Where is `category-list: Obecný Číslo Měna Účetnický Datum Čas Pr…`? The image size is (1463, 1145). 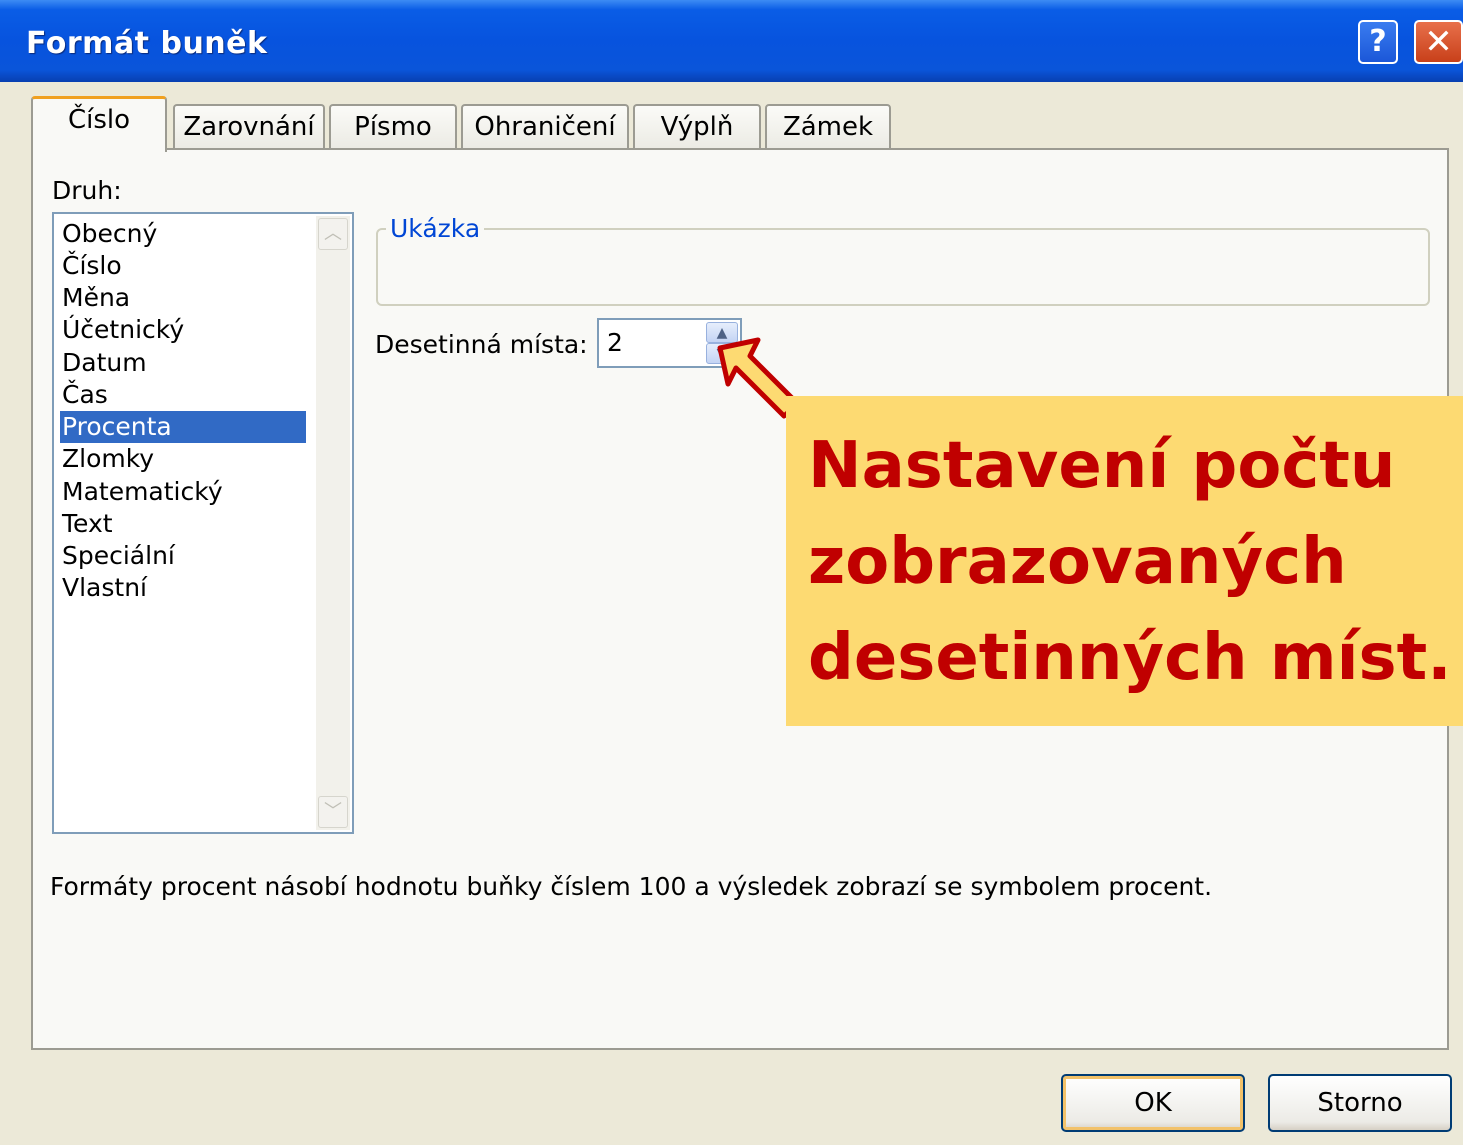
category-list: Obecný Číslo Měna Účetnický Datum Čas Pr… is located at coordinates (203, 523).